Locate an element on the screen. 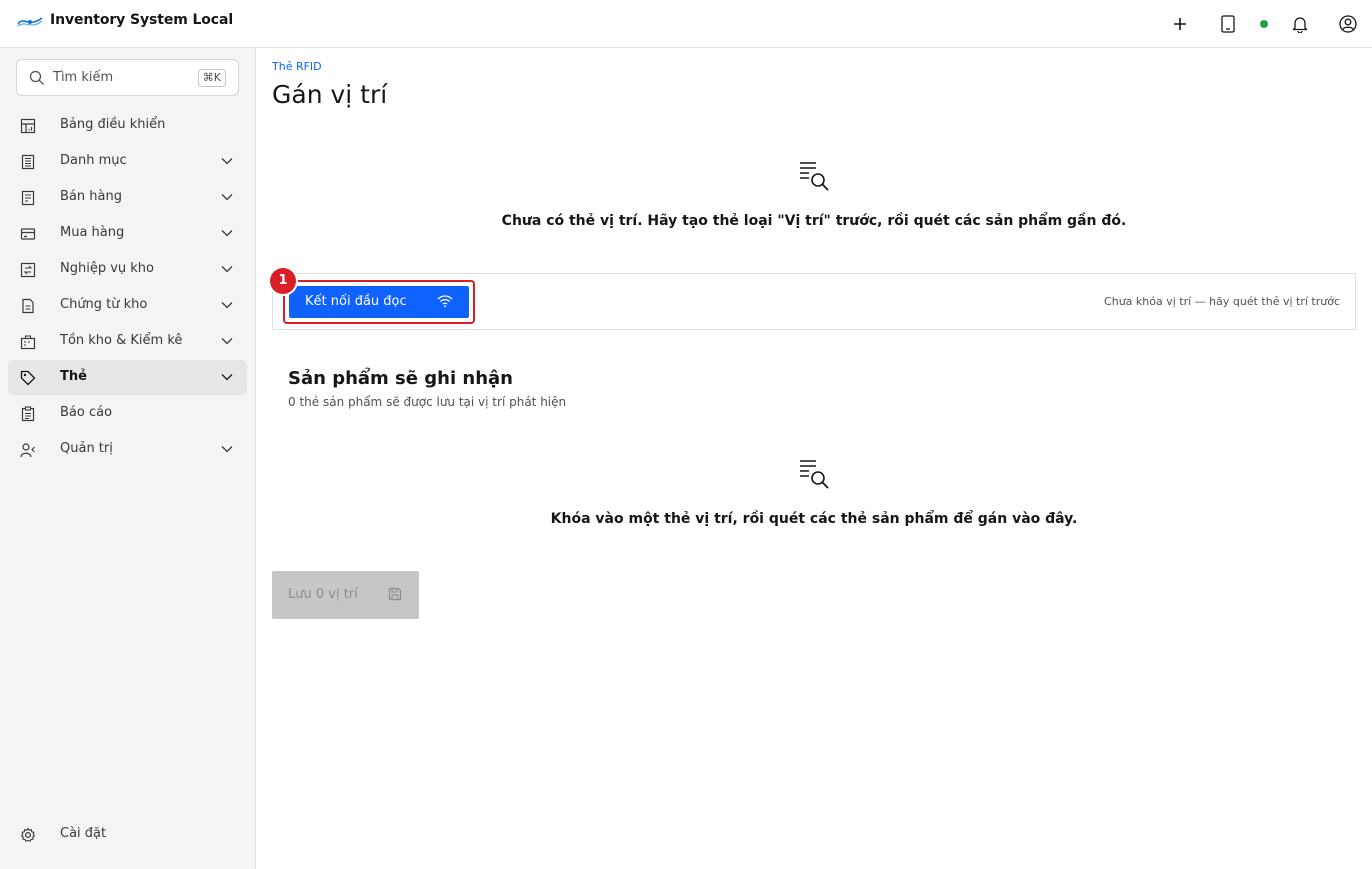 Image resolution: width=1372 pixels, height=869 pixels. sidebar-item-admin: Quản trị is located at coordinates (127, 449).